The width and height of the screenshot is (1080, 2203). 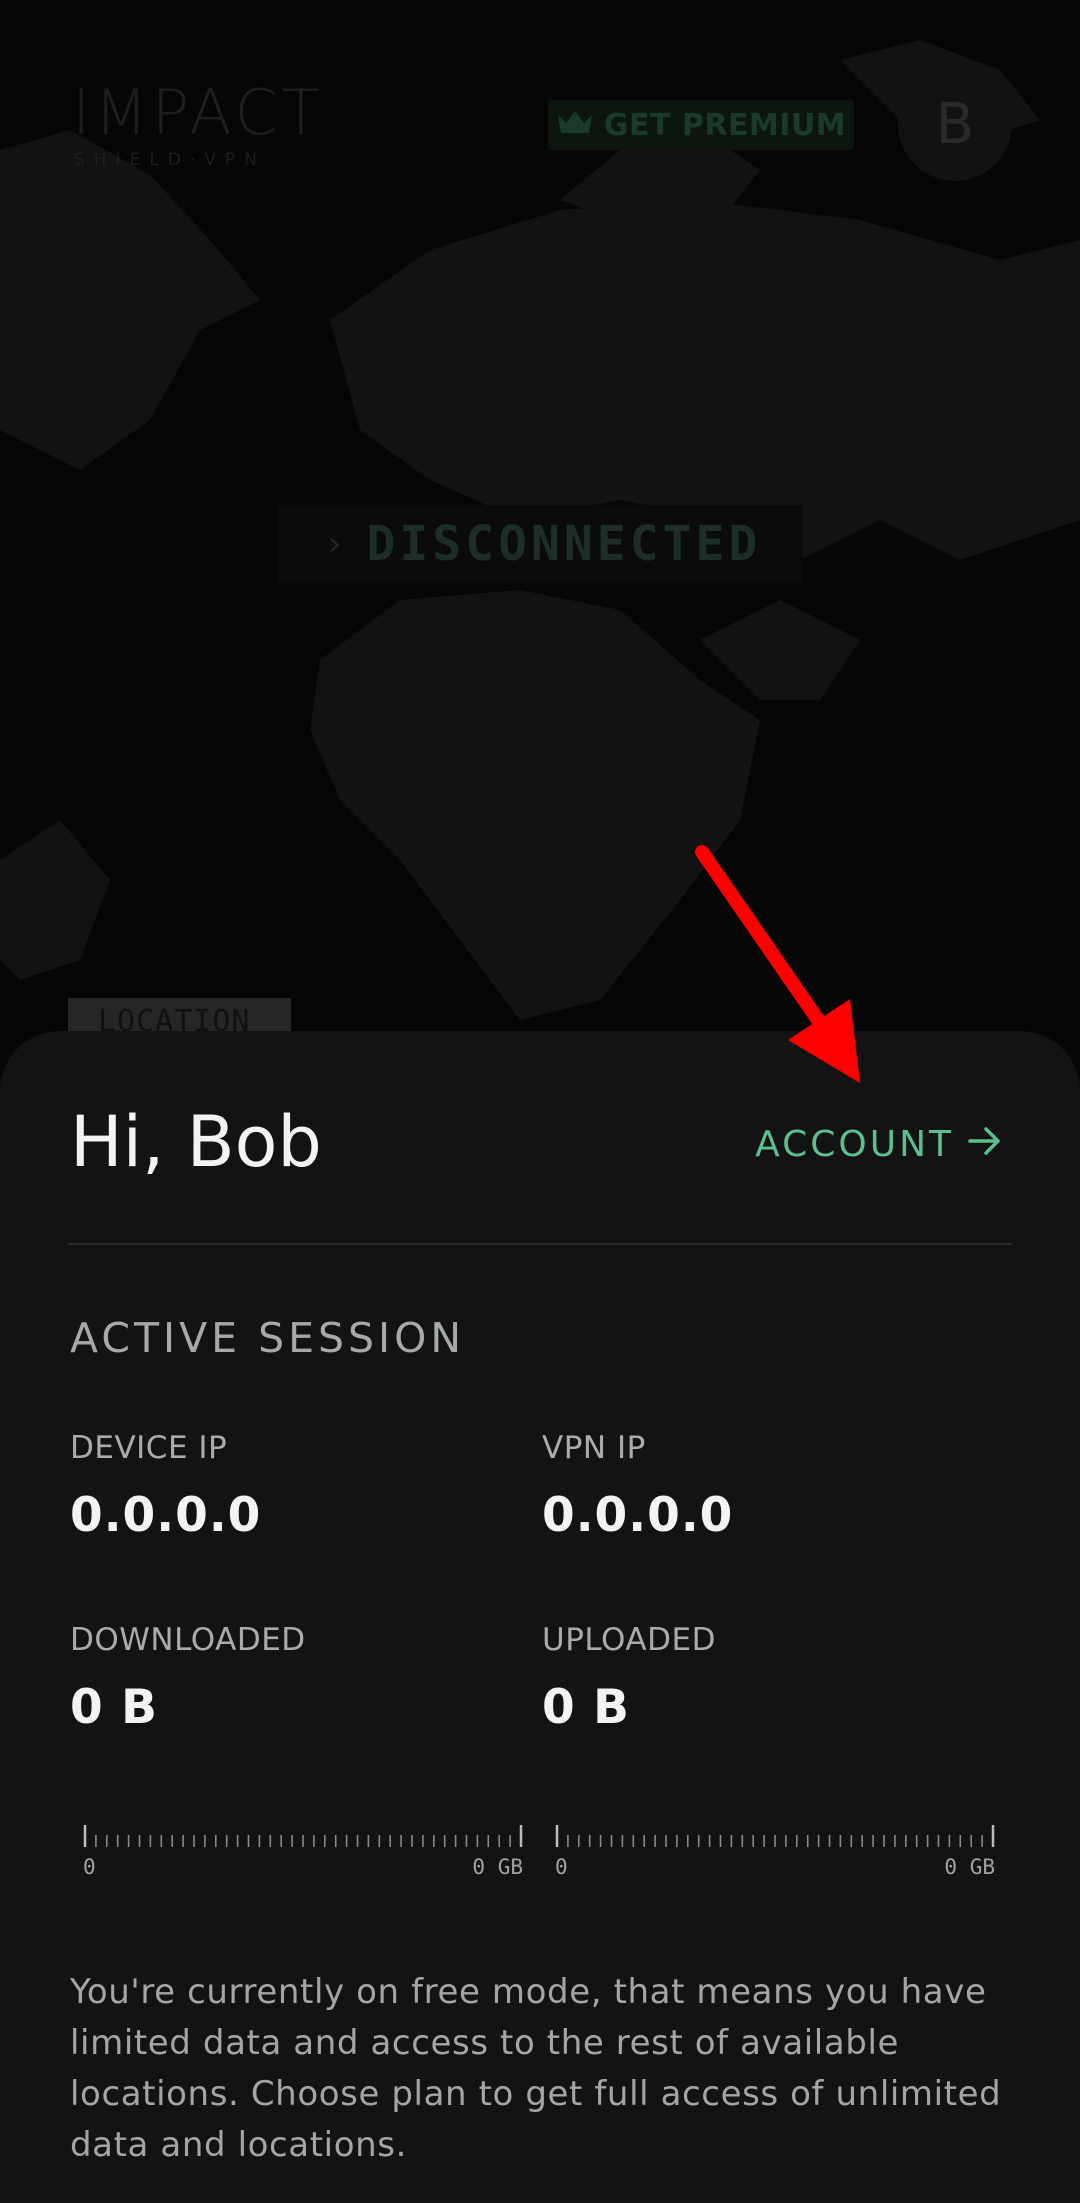 What do you see at coordinates (575, 125) in the screenshot?
I see `crown-icon` at bounding box center [575, 125].